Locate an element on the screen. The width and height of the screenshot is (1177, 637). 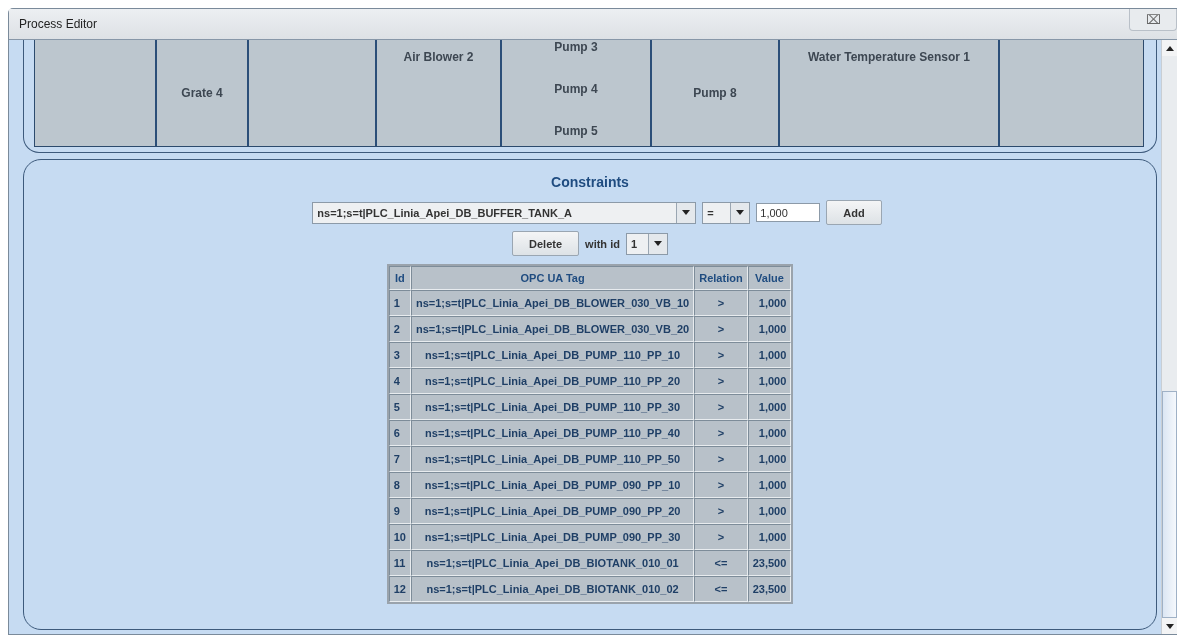
table-cell: ns=1;s=t|PLC_Linia_Apei_DB_BLOWER_030_VB_10 is located at coordinates (552, 303).